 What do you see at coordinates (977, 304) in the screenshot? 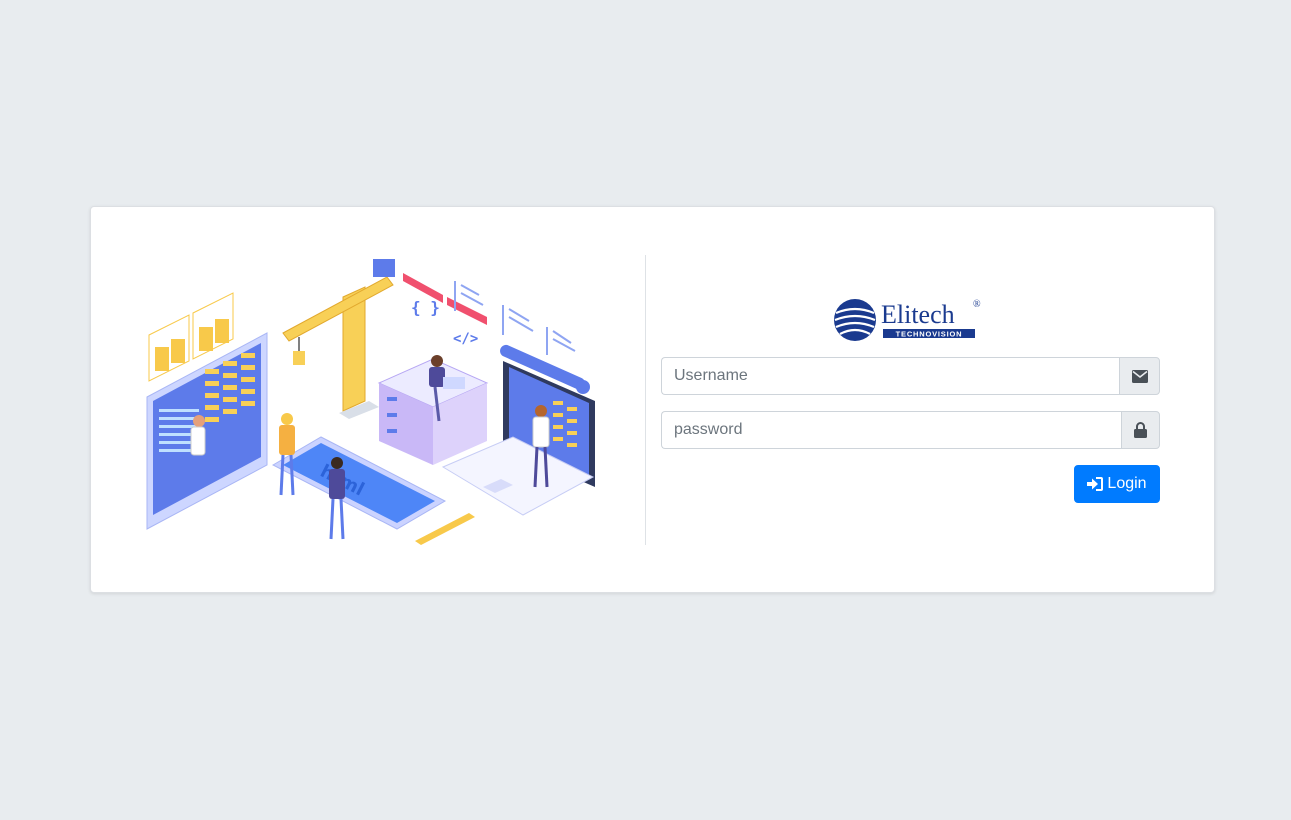
I see `registered-mark: ®` at bounding box center [977, 304].